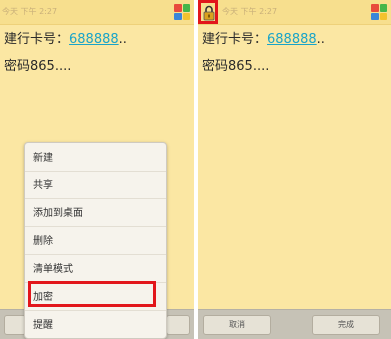 This screenshot has height=339, width=391. Describe the element at coordinates (95, 325) in the screenshot. I see `menu-item-reminder: 提醒` at that location.